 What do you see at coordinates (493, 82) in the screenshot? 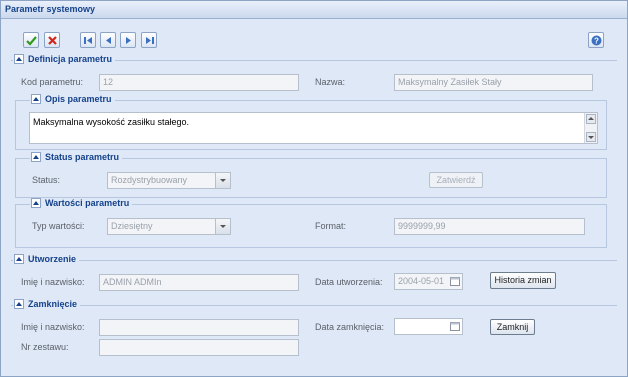
I see `nazwa-field: Maksymalny Zasiłek Stały` at bounding box center [493, 82].